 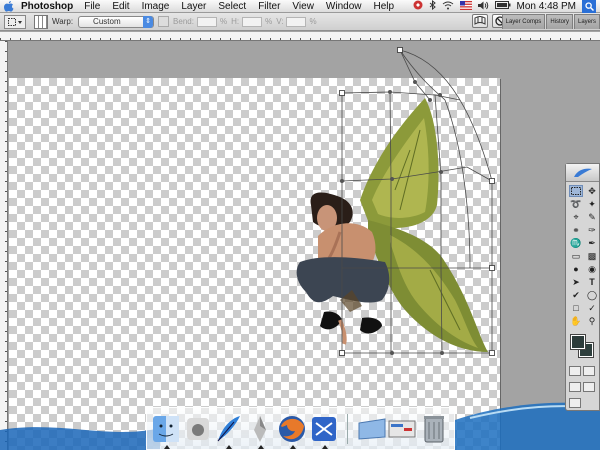 What do you see at coordinates (582, 371) in the screenshot?
I see `quick-mask-row` at bounding box center [582, 371].